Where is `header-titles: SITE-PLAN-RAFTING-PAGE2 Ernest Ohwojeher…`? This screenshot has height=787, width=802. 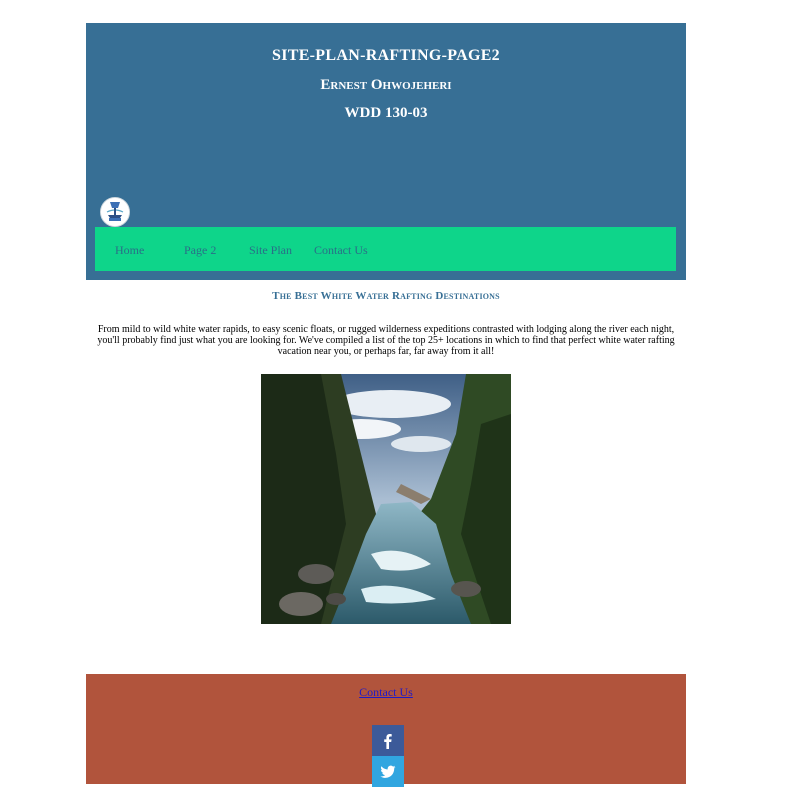 header-titles: SITE-PLAN-RAFTING-PAGE2 Ernest Ohwojeher… is located at coordinates (386, 86).